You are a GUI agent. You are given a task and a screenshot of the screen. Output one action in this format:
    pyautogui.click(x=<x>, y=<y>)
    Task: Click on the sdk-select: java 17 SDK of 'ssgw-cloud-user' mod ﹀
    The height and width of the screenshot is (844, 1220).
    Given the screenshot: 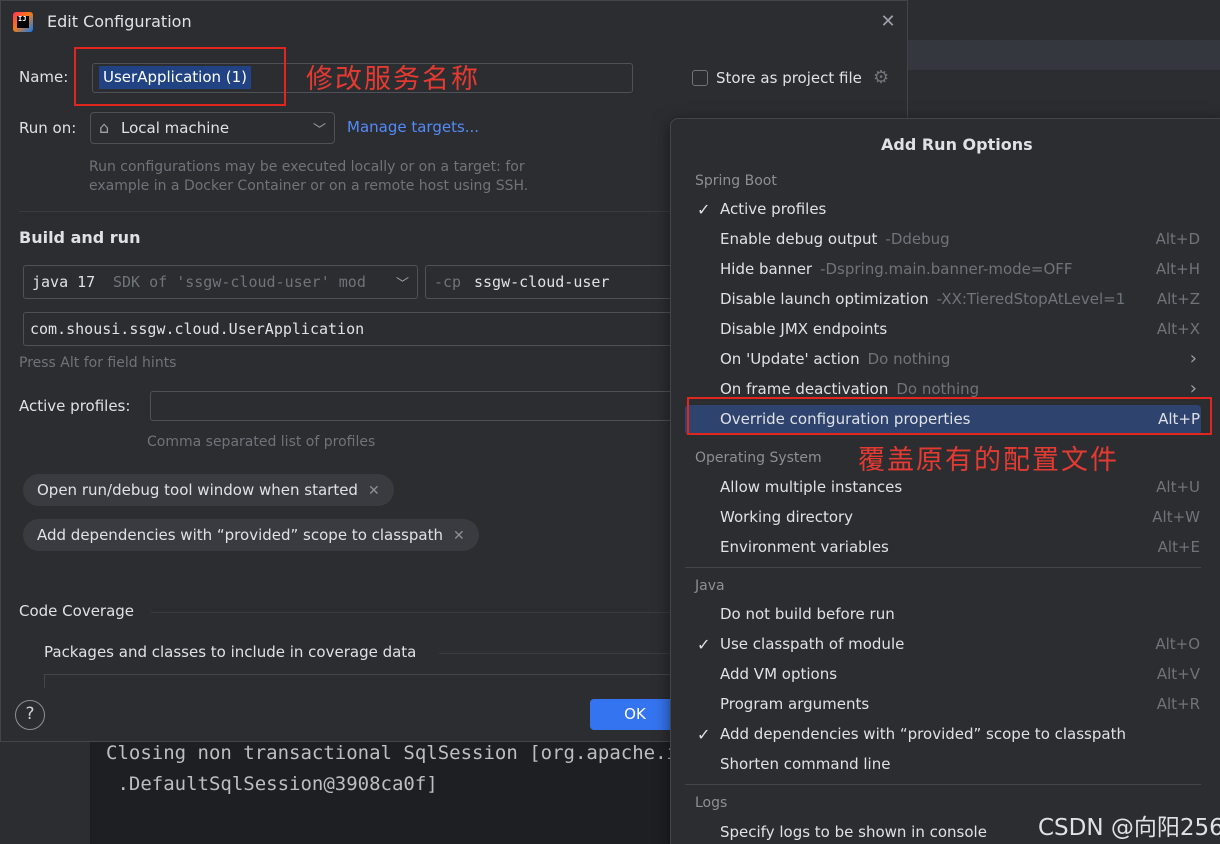 What is the action you would take?
    pyautogui.click(x=220, y=282)
    